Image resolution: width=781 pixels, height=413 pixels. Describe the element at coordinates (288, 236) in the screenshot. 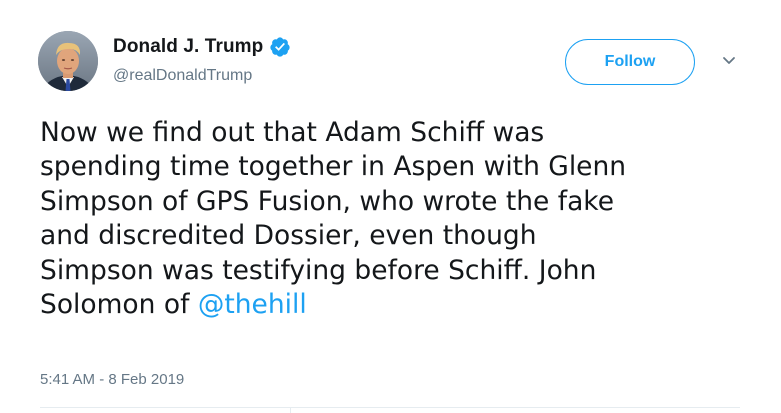

I see `tweet-text-line: and discredited Dossier, even though` at that location.